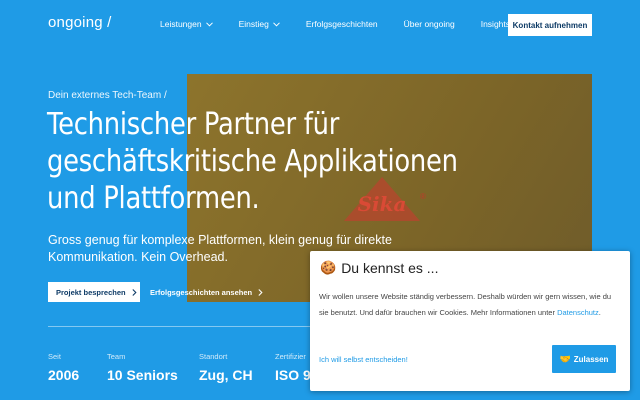  I want to click on stat-label: Seit, so click(54, 356).